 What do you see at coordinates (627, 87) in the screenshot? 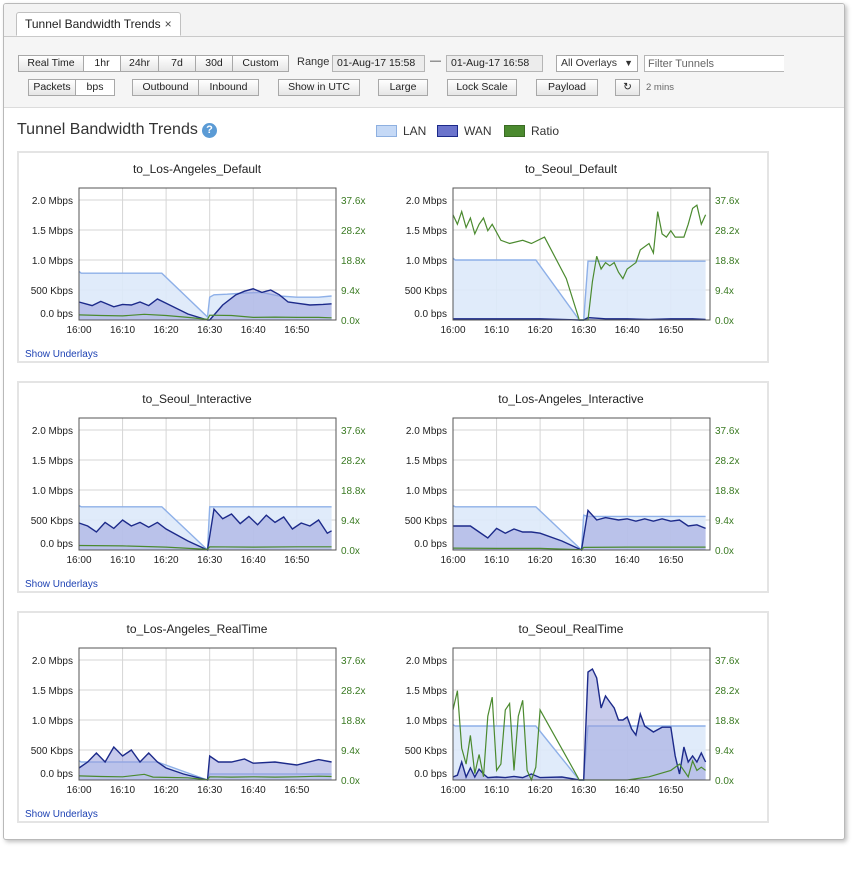
I see `refresh-button: ↻` at bounding box center [627, 87].